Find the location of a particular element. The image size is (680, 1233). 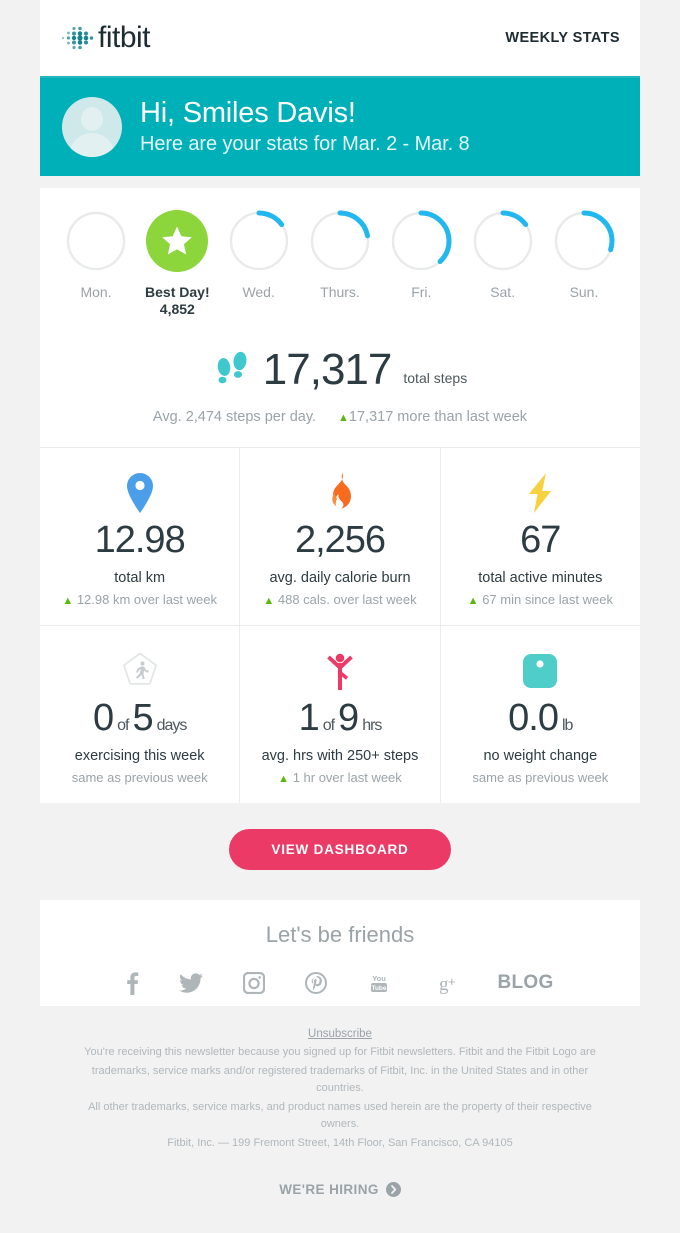

stat-value-row: 0.0 lb is located at coordinates (540, 718).